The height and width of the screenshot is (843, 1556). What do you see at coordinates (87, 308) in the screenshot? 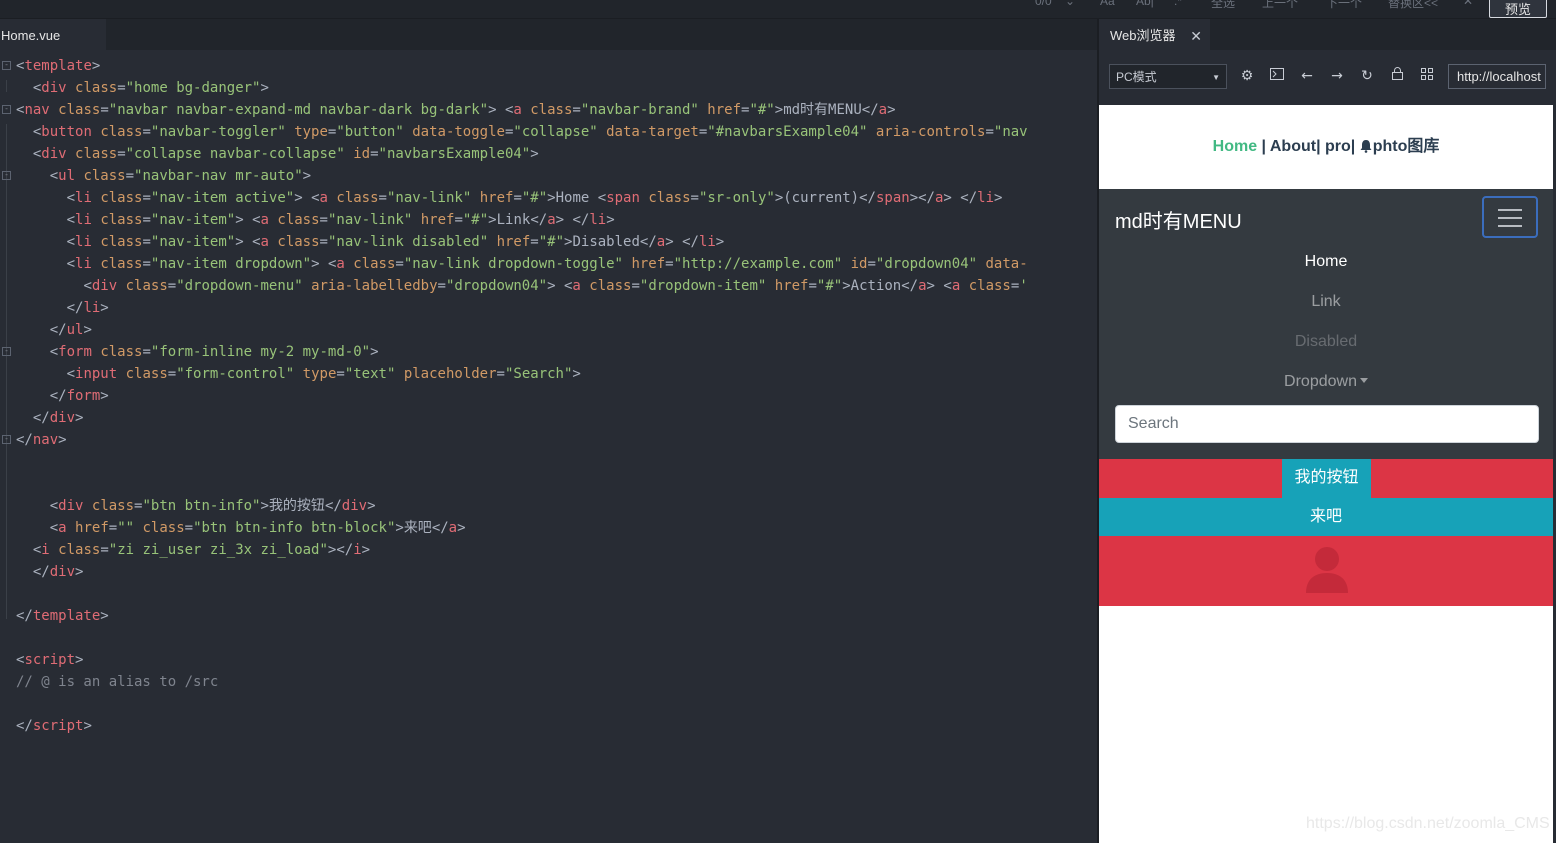
I see `code-line: </li>` at bounding box center [87, 308].